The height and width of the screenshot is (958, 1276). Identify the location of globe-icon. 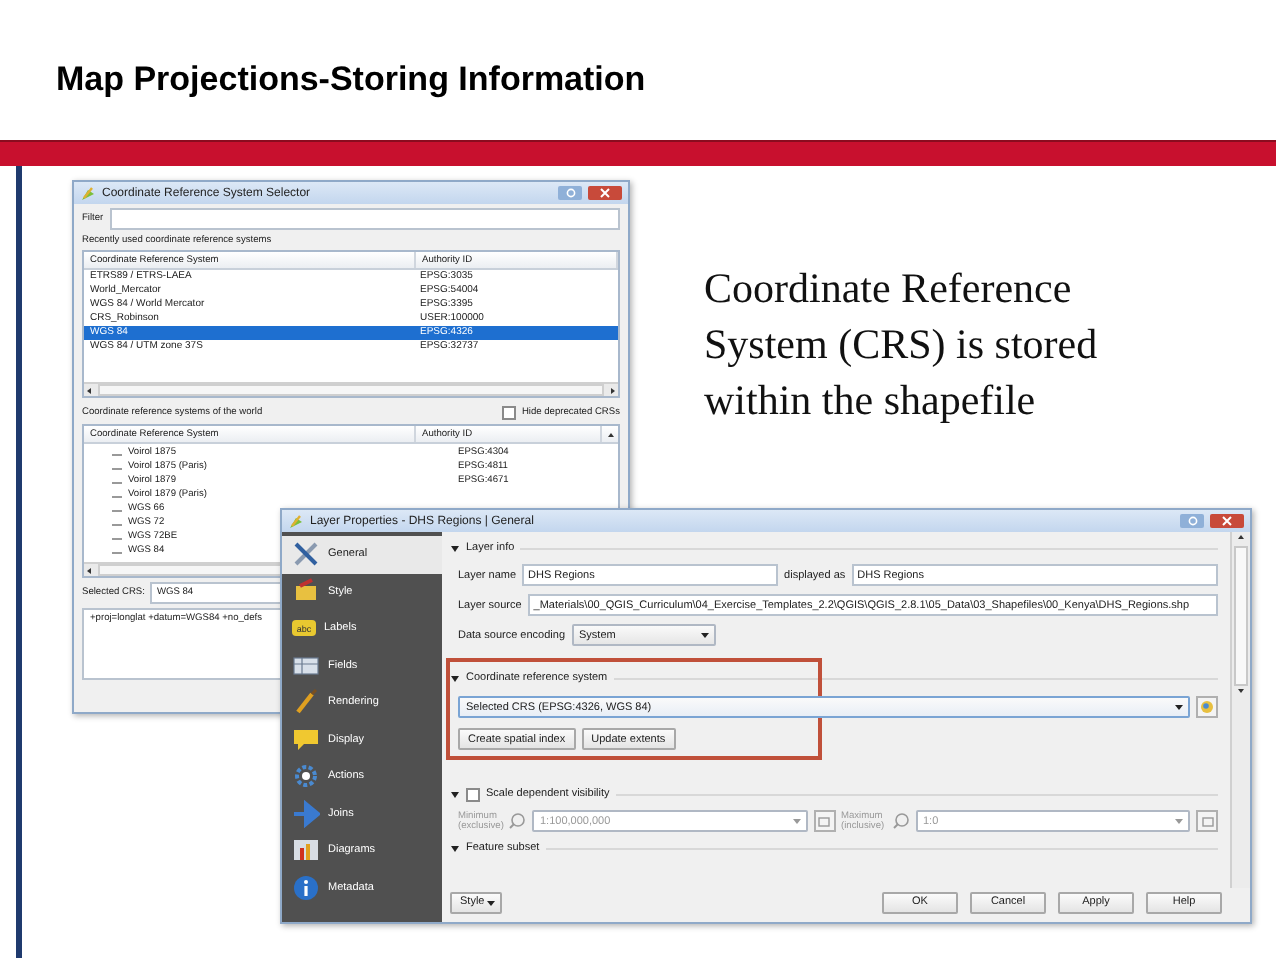
(1207, 707).